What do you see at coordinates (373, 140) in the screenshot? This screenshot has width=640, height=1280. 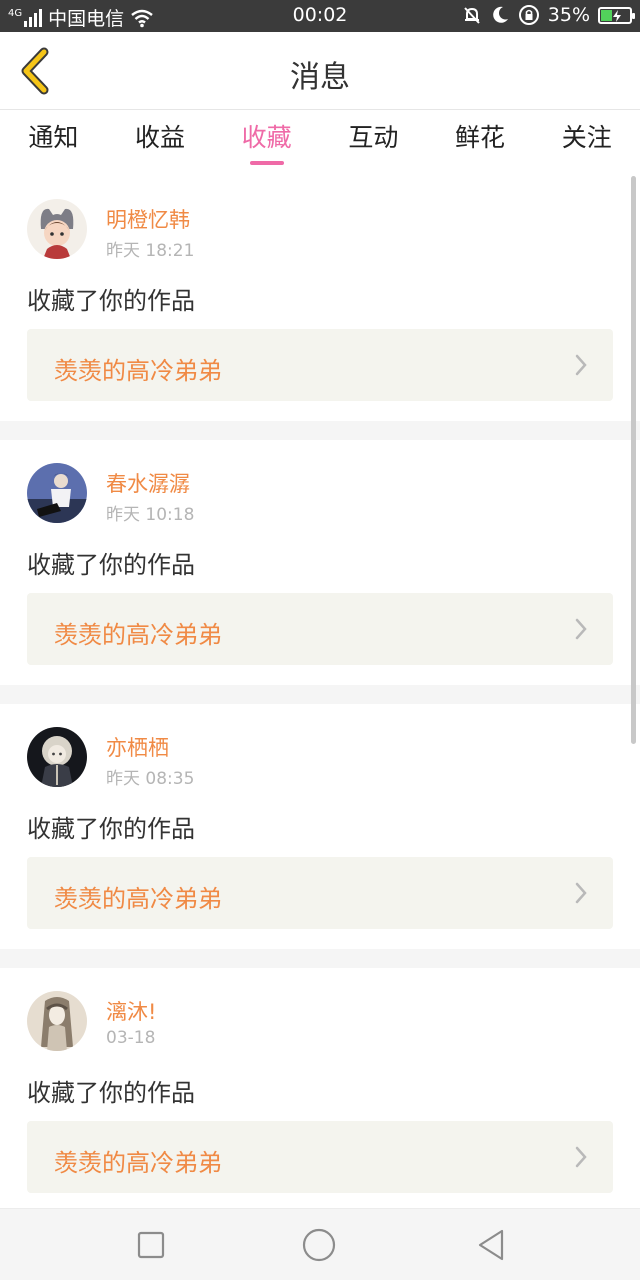 I see `tab-interactions: 互动` at bounding box center [373, 140].